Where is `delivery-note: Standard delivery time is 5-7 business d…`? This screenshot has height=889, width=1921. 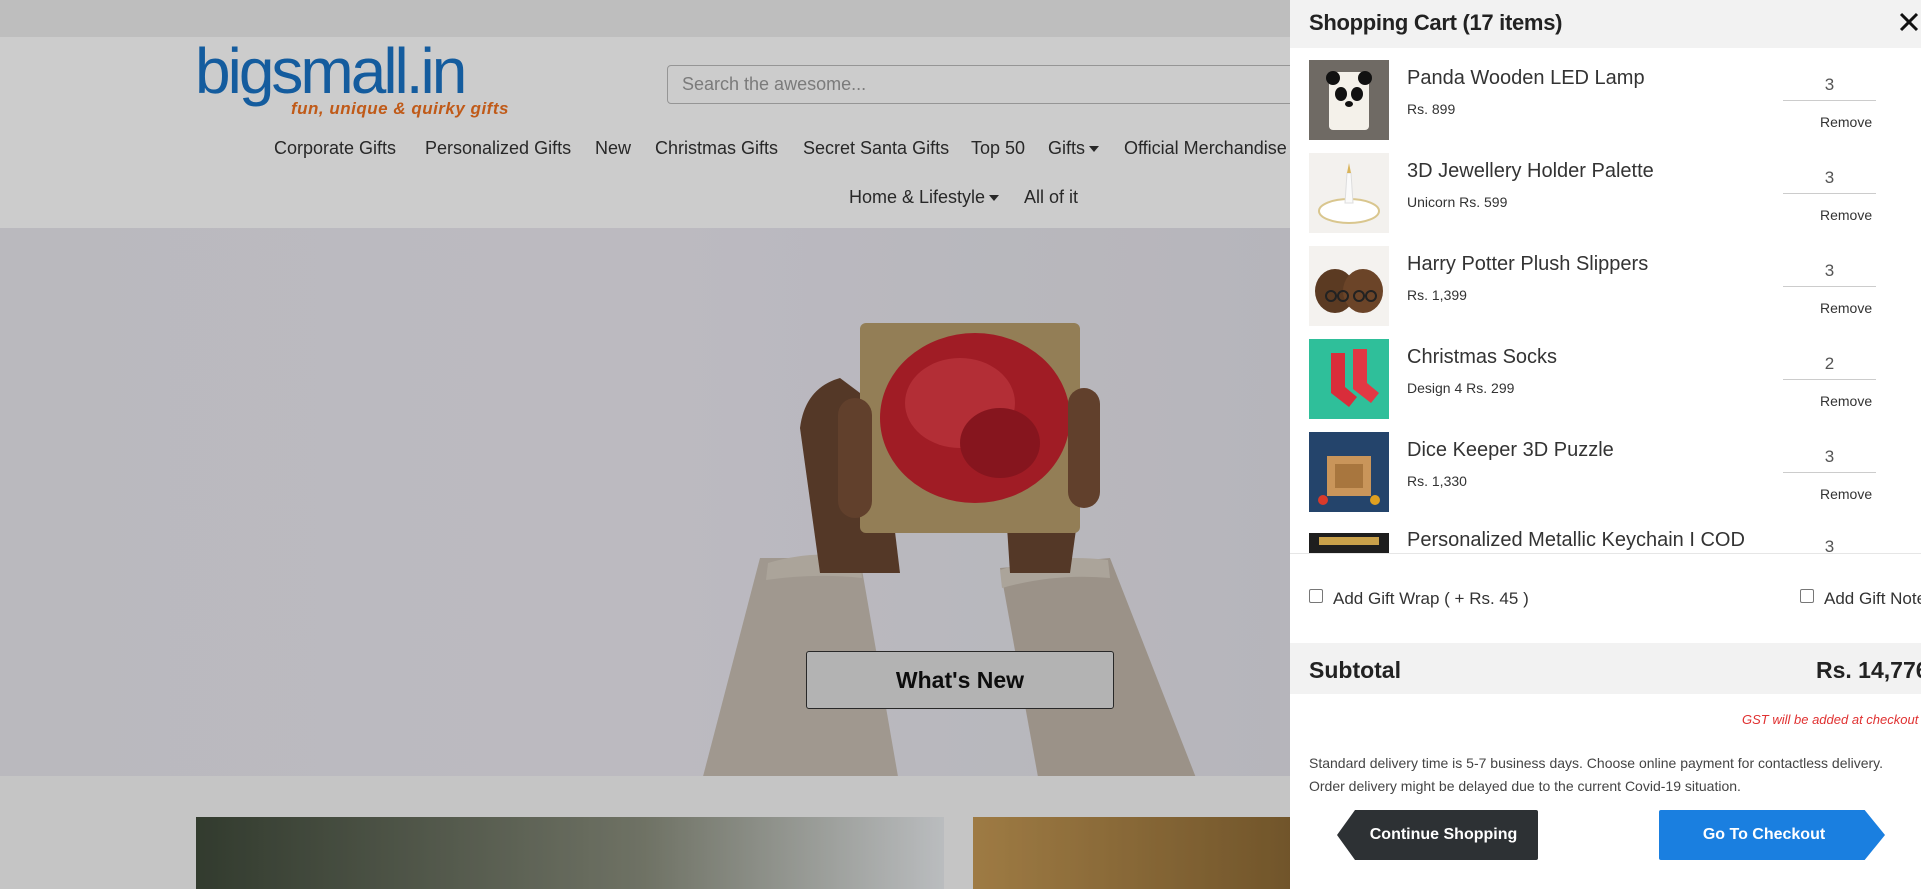
delivery-note: Standard delivery time is 5-7 business d… is located at coordinates (1596, 774).